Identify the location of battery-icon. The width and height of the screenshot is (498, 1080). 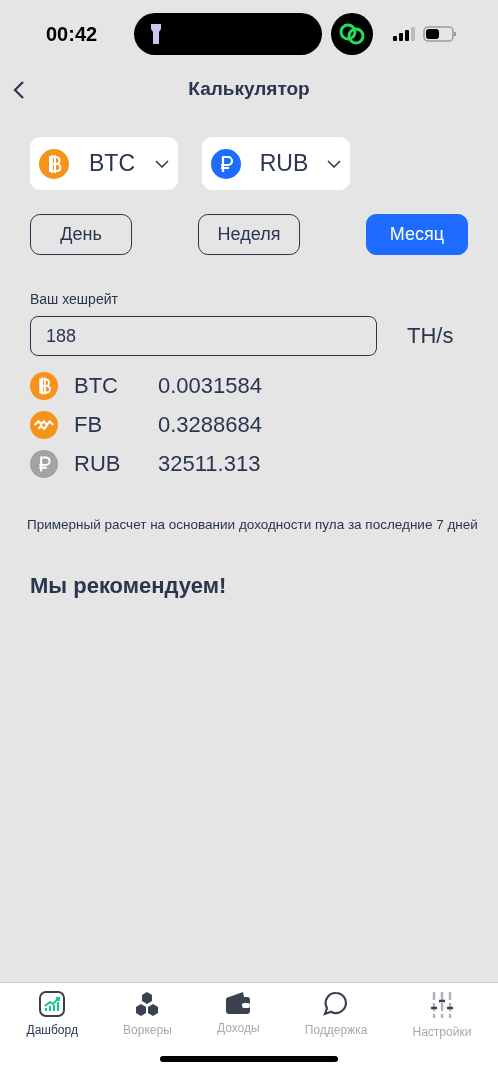
(440, 34).